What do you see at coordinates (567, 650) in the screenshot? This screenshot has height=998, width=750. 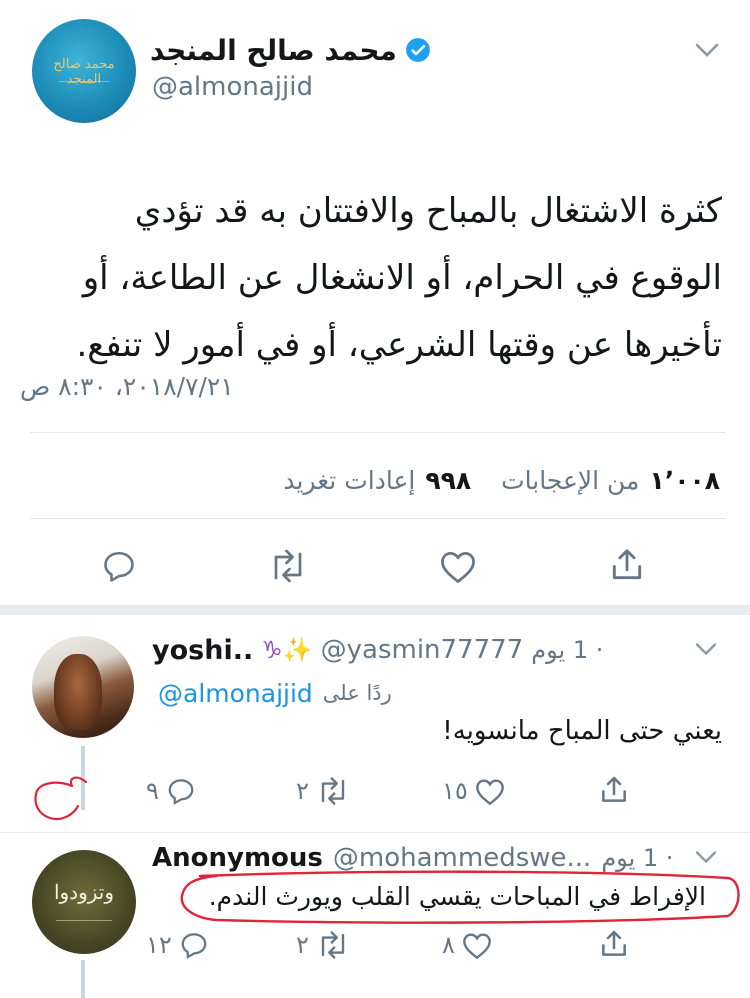 I see `reply-time: · 1 يوم` at bounding box center [567, 650].